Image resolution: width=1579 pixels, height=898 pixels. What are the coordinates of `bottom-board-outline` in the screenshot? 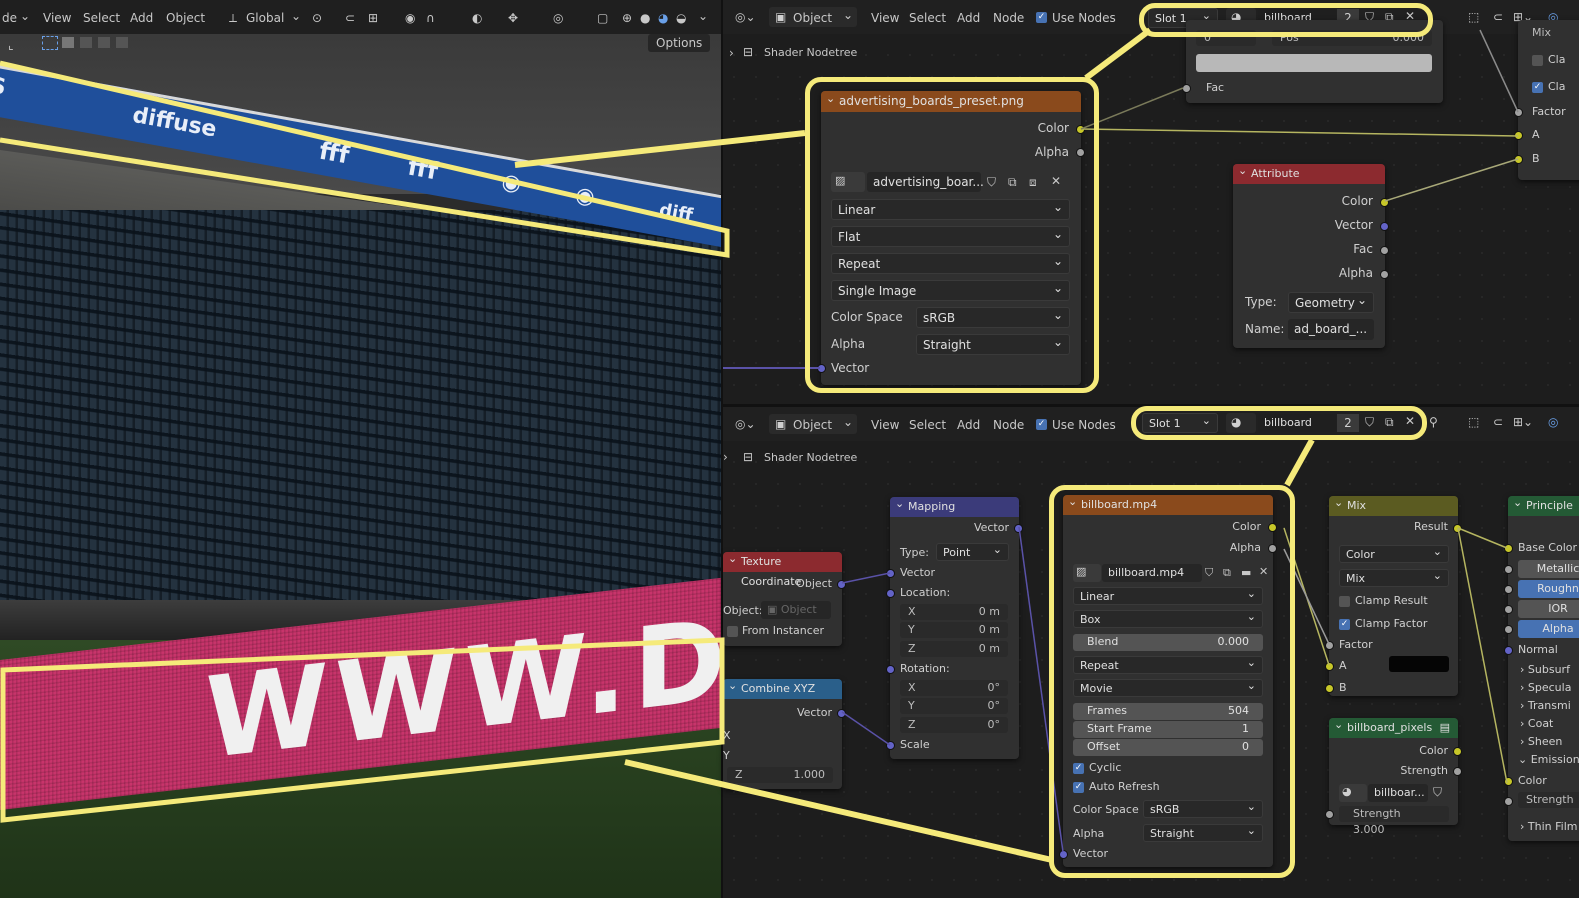 It's located at (362, 730).